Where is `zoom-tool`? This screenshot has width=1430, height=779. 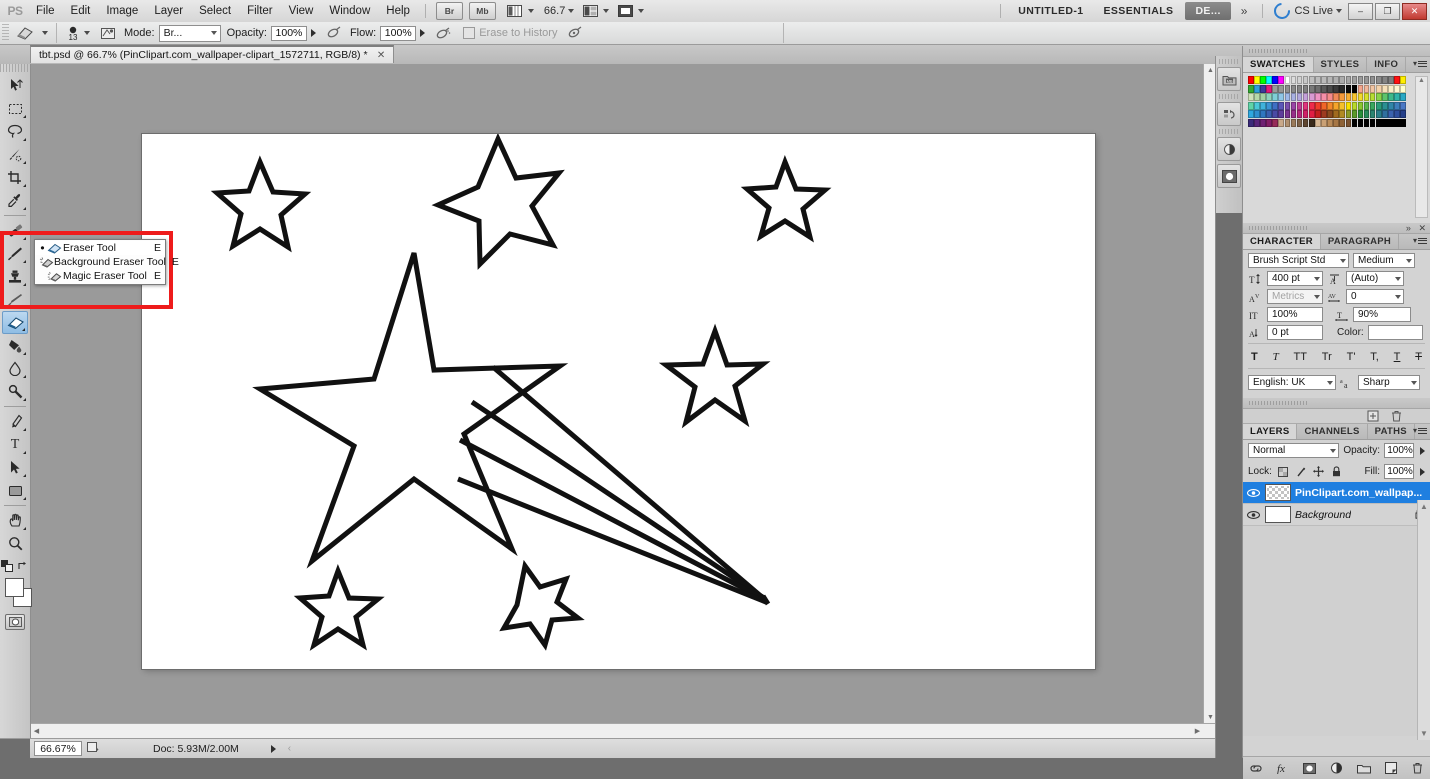
zoom-tool is located at coordinates (15, 543).